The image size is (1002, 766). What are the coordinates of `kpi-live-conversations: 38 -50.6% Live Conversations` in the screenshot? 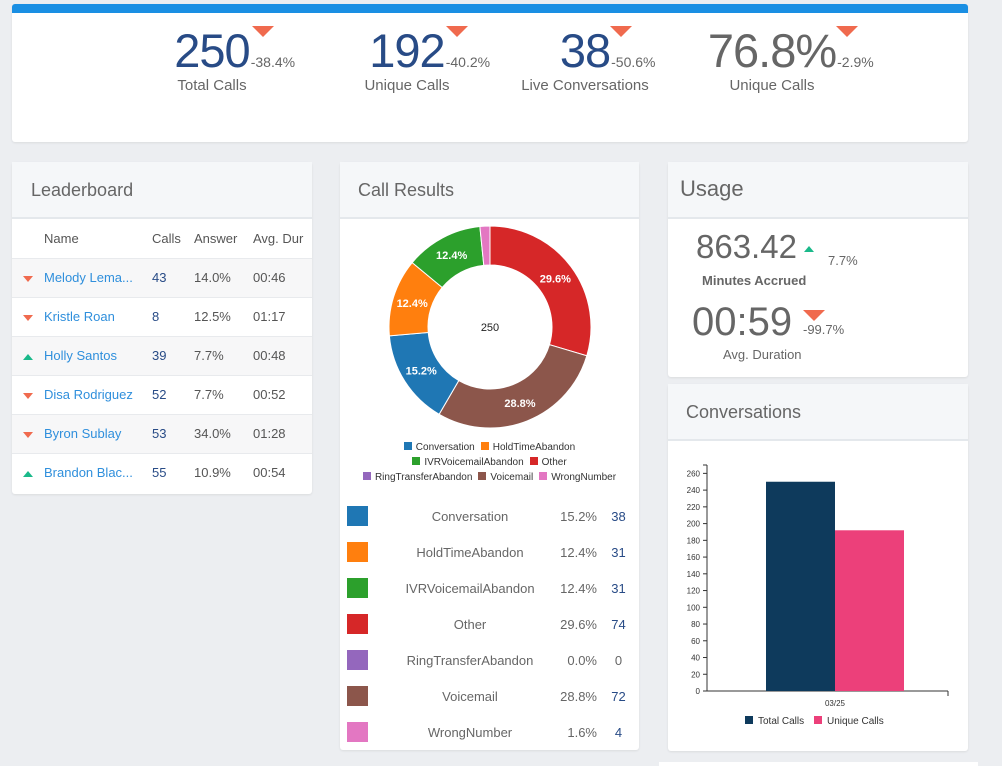 It's located at (585, 58).